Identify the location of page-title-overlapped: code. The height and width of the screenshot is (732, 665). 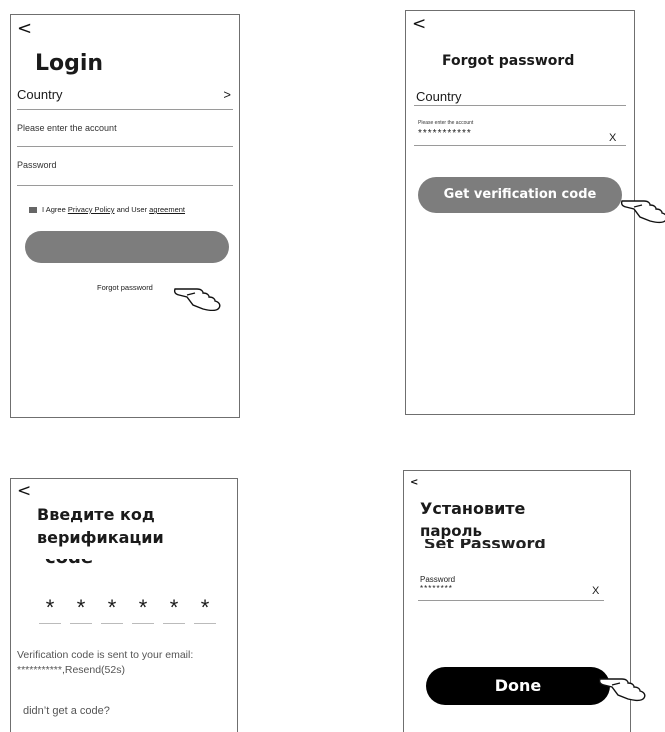
(85, 563).